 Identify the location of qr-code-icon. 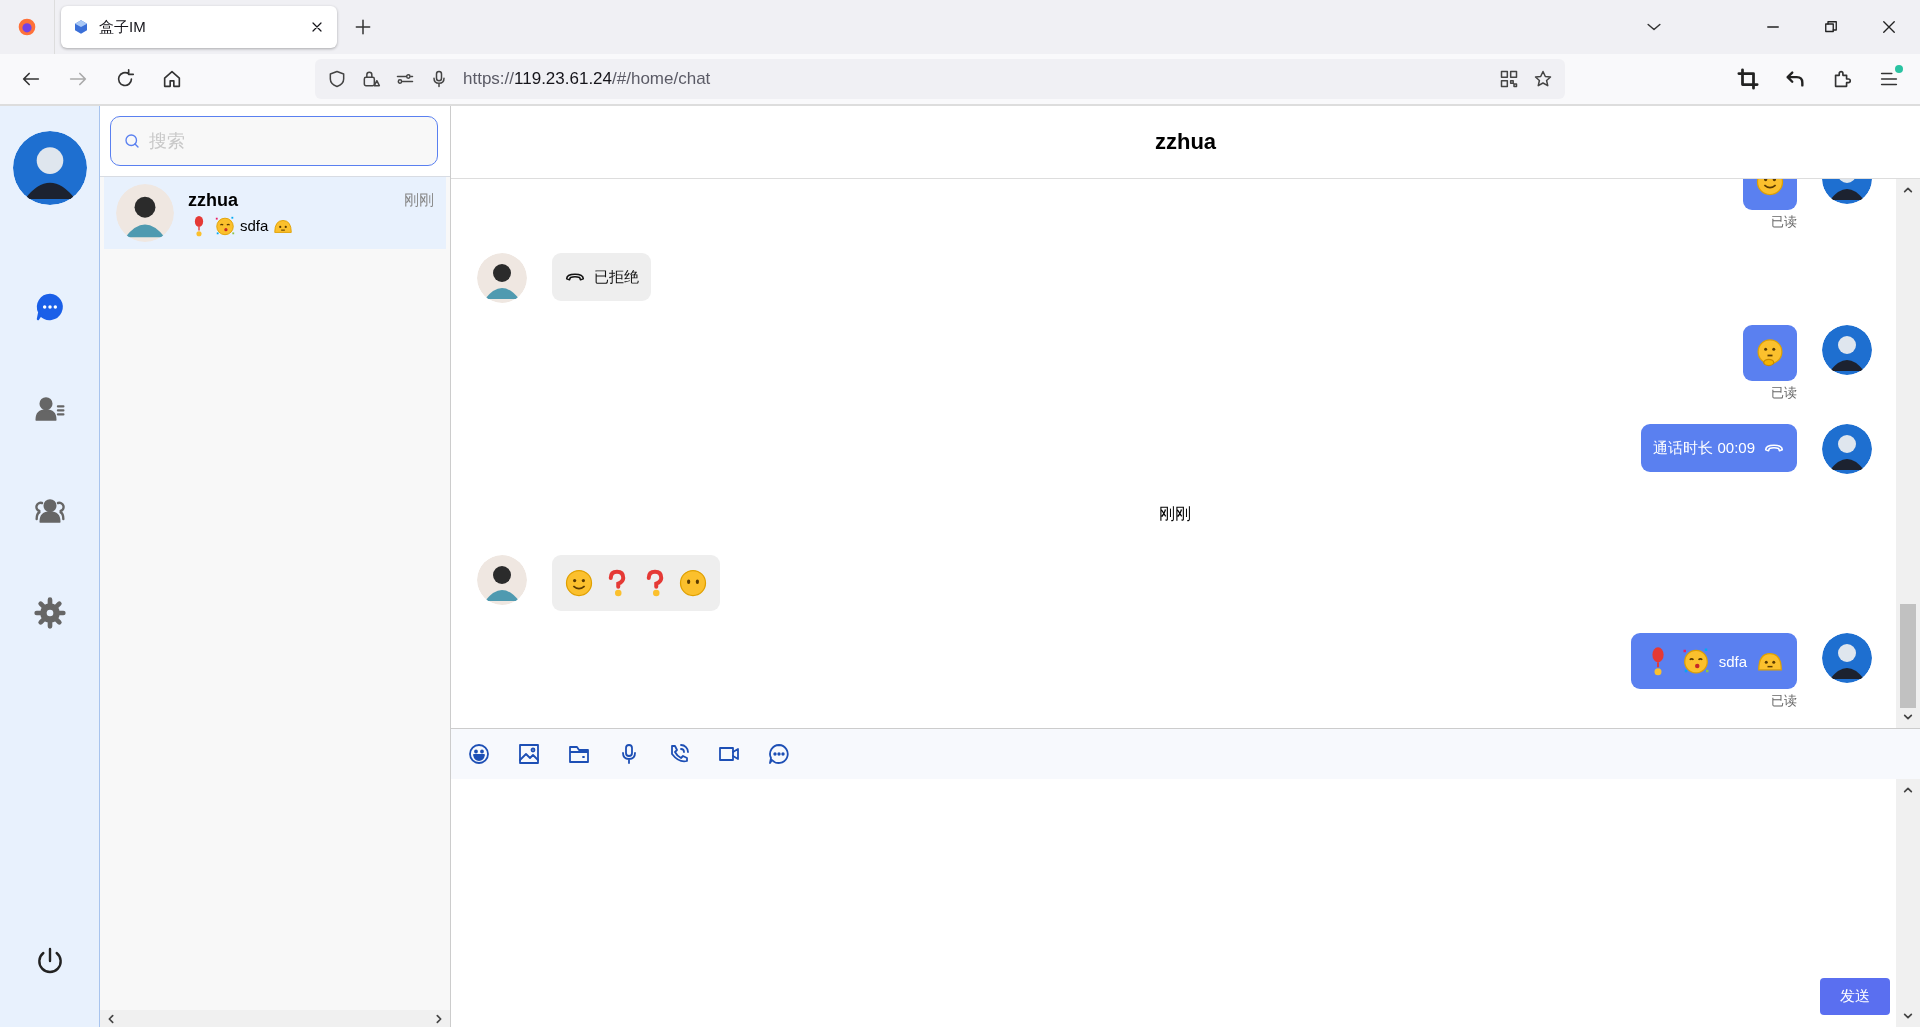
(1509, 79).